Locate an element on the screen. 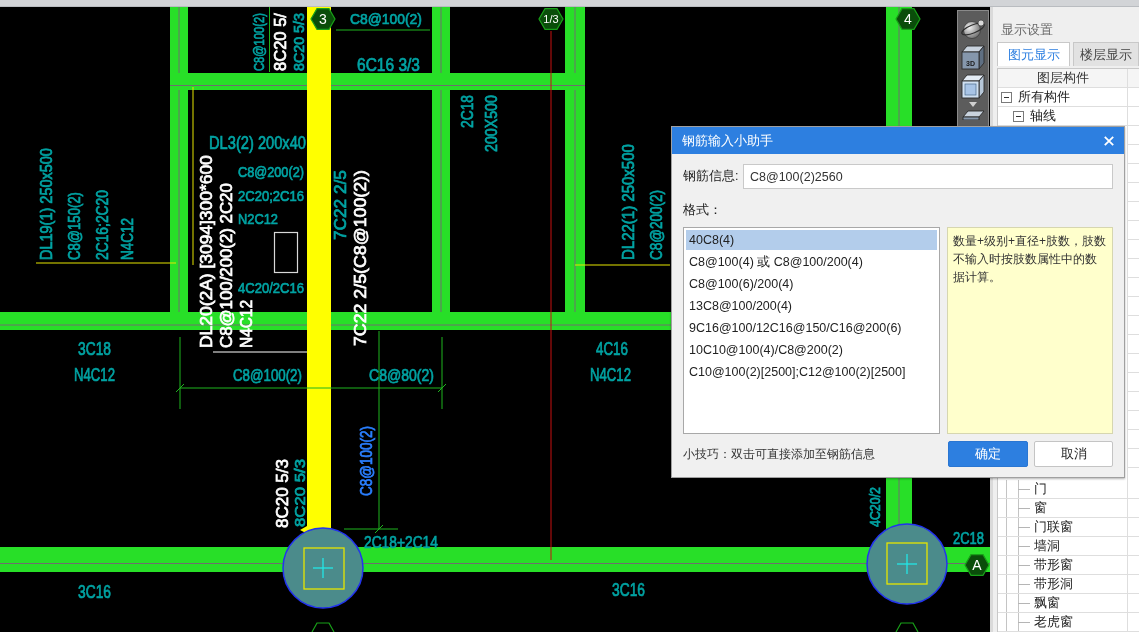 Image resolution: width=1139 pixels, height=632 pixels. tree-item: 门 is located at coordinates (1040, 489).